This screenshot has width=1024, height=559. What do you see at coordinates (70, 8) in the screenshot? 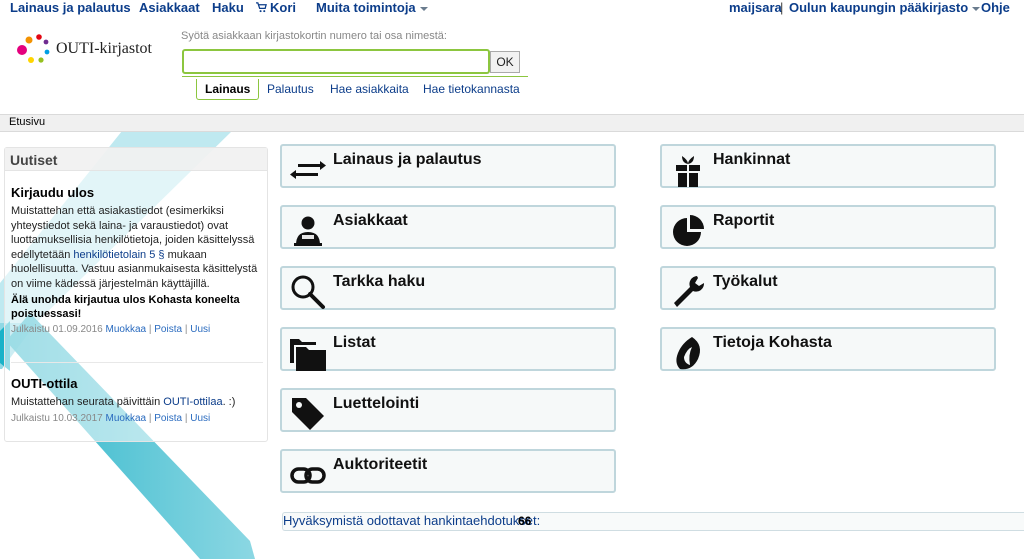
I see `nav-lending-link: Lainaus ja palautus` at bounding box center [70, 8].